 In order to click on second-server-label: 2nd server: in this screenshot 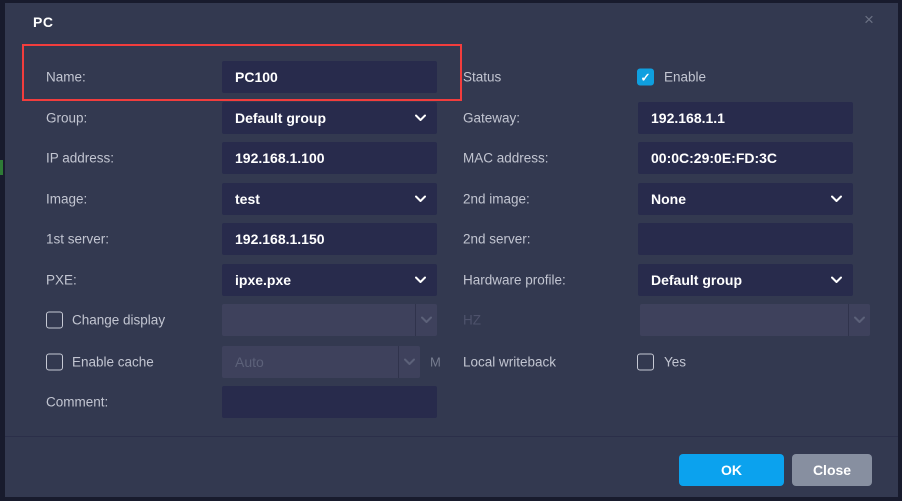, I will do `click(497, 239)`.